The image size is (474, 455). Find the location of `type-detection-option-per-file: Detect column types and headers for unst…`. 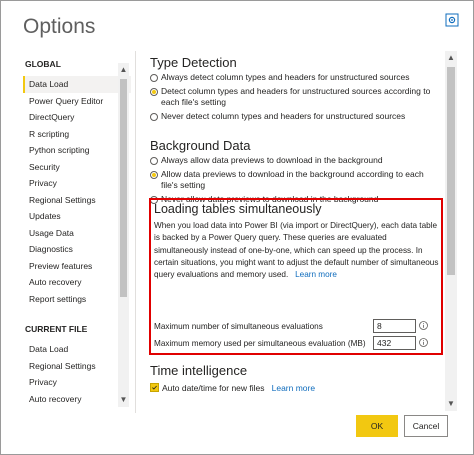

type-detection-option-per-file: Detect column types and headers for unst… is located at coordinates (296, 97).